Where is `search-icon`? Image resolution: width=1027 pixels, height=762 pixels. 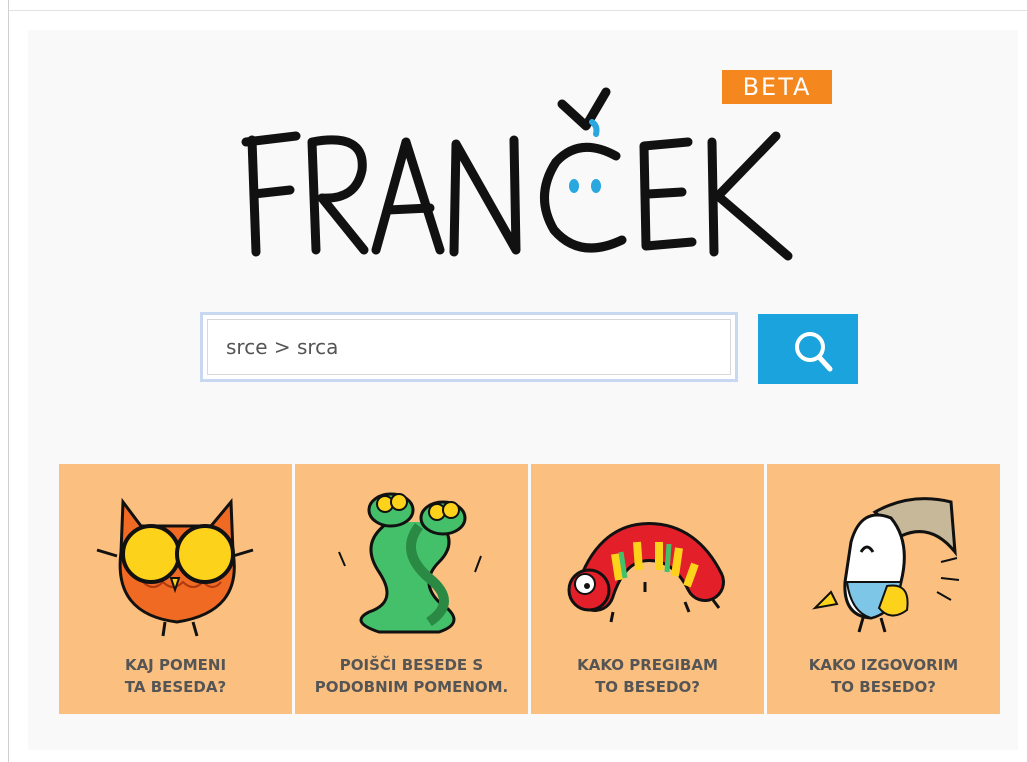
search-icon is located at coordinates (814, 352).